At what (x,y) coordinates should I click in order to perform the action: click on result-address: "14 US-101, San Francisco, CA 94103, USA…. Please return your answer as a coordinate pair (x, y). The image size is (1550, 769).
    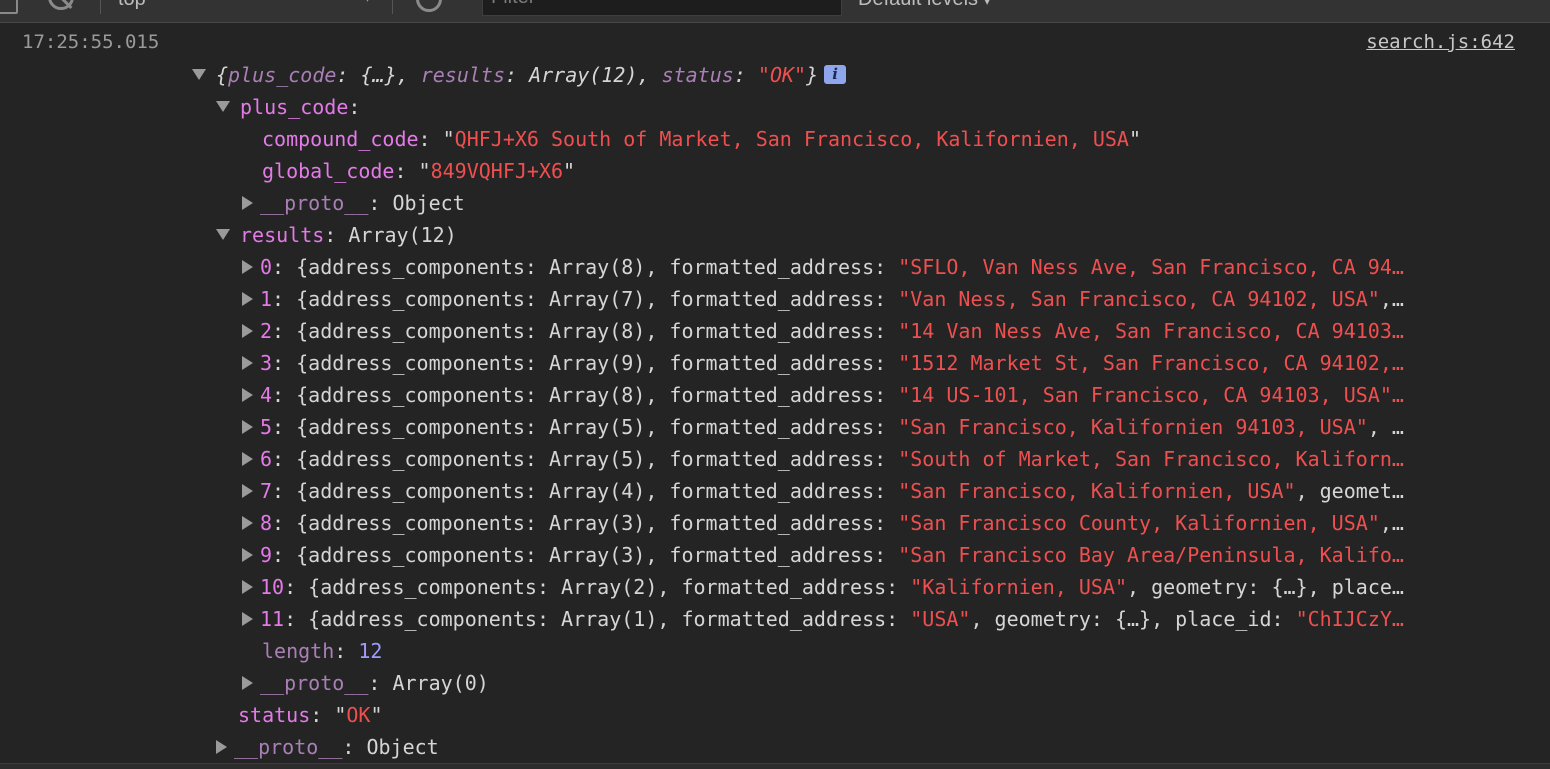
    Looking at the image, I should click on (1151, 395).